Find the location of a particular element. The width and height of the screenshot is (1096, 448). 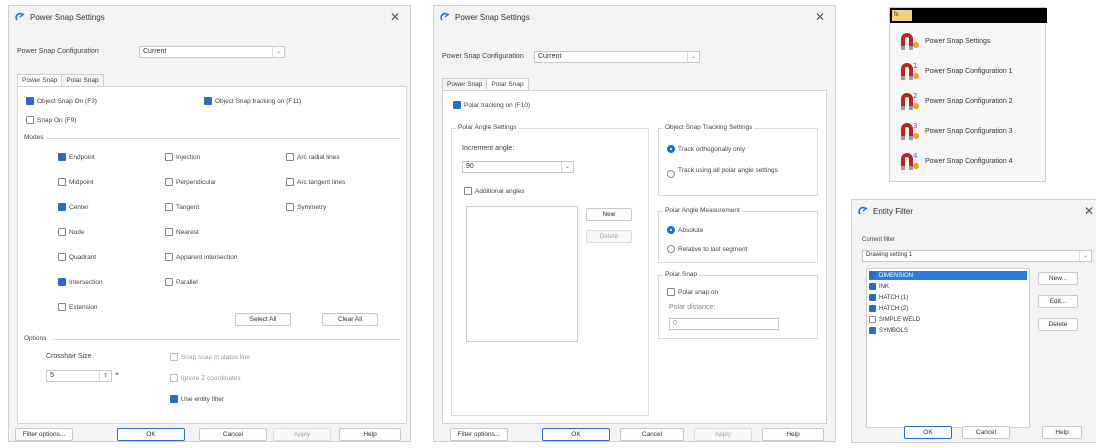

relative-radio: Relative to last segment is located at coordinates (707, 249).